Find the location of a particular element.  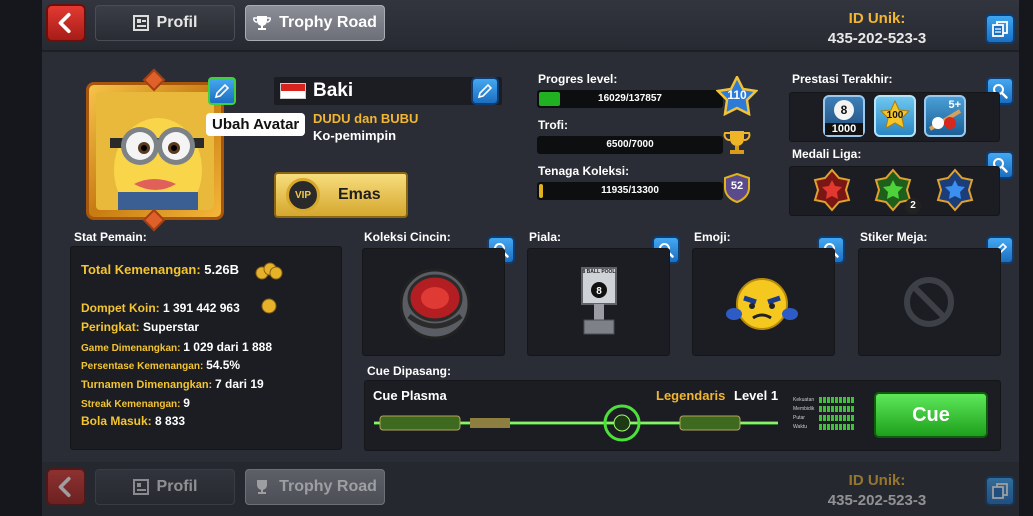

badge-5plus-text: 5+ is located at coordinates (954, 105).